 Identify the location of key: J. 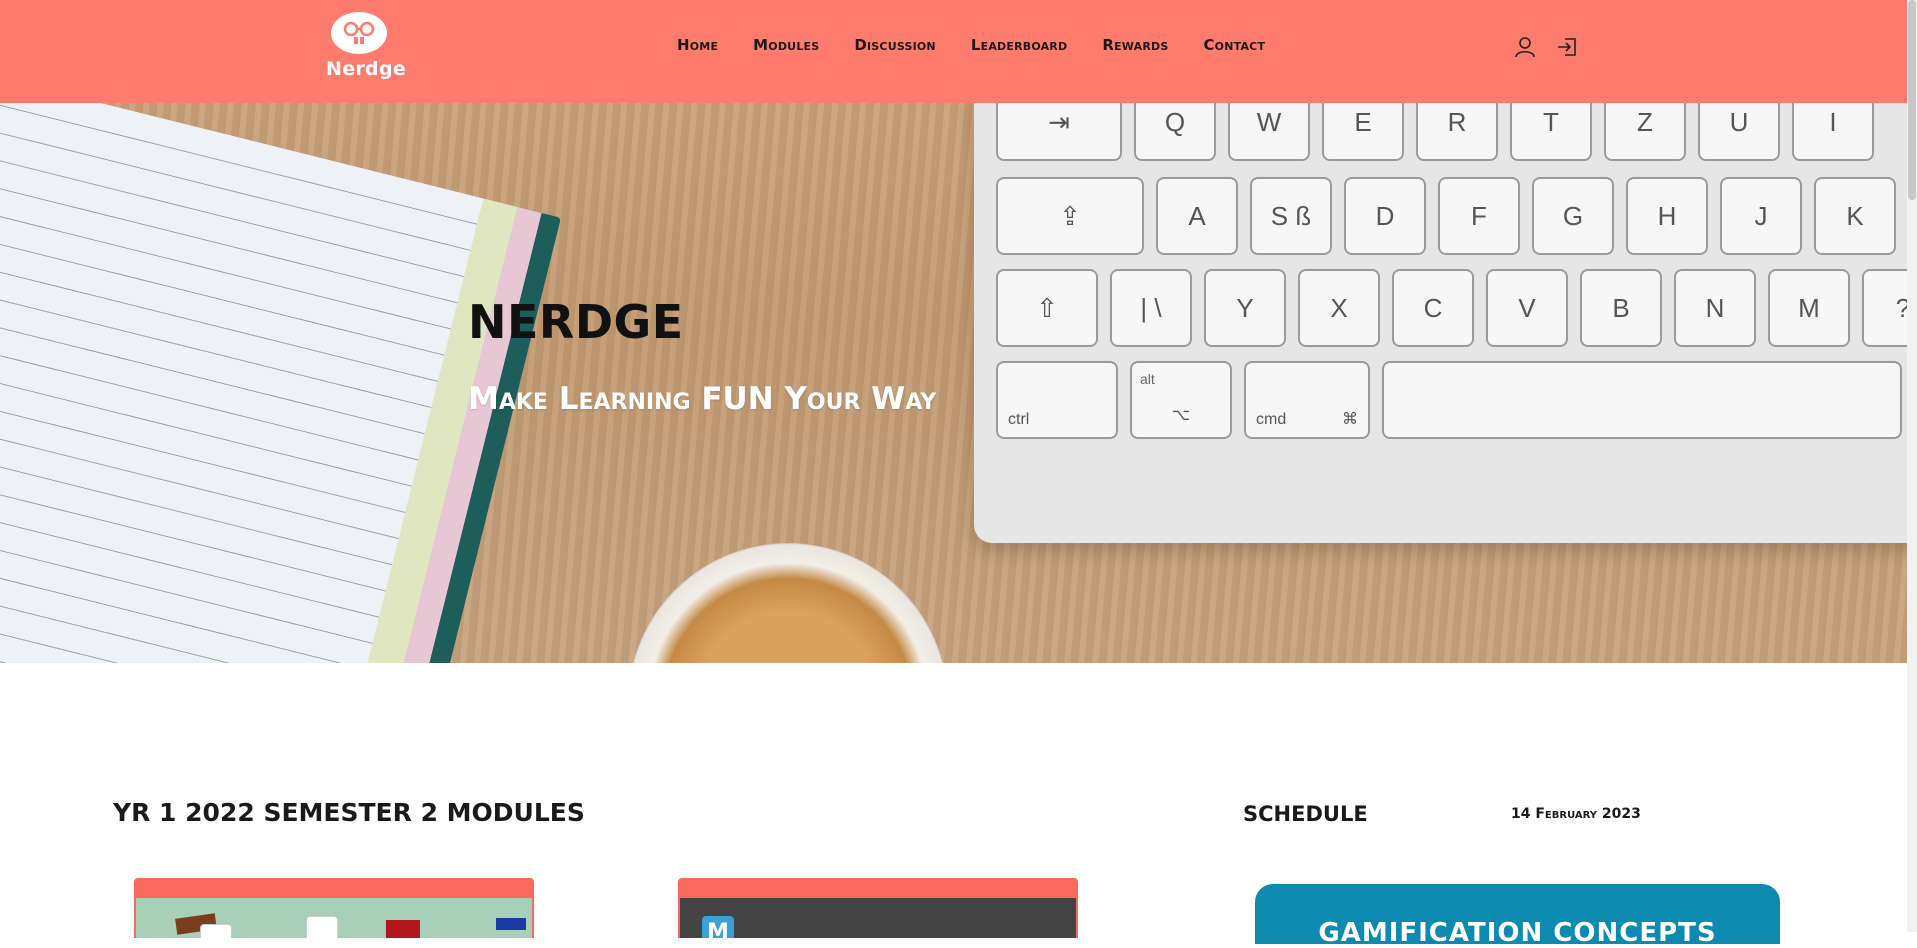
(1761, 216).